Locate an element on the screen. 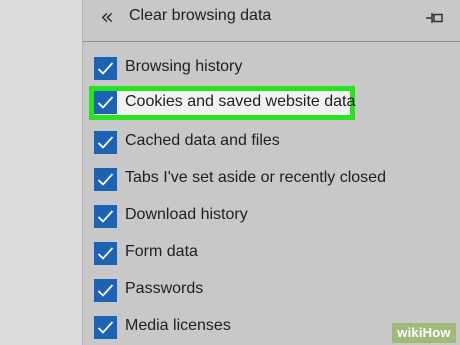  option-label: Tabs I've set aside or recently closed is located at coordinates (255, 177).